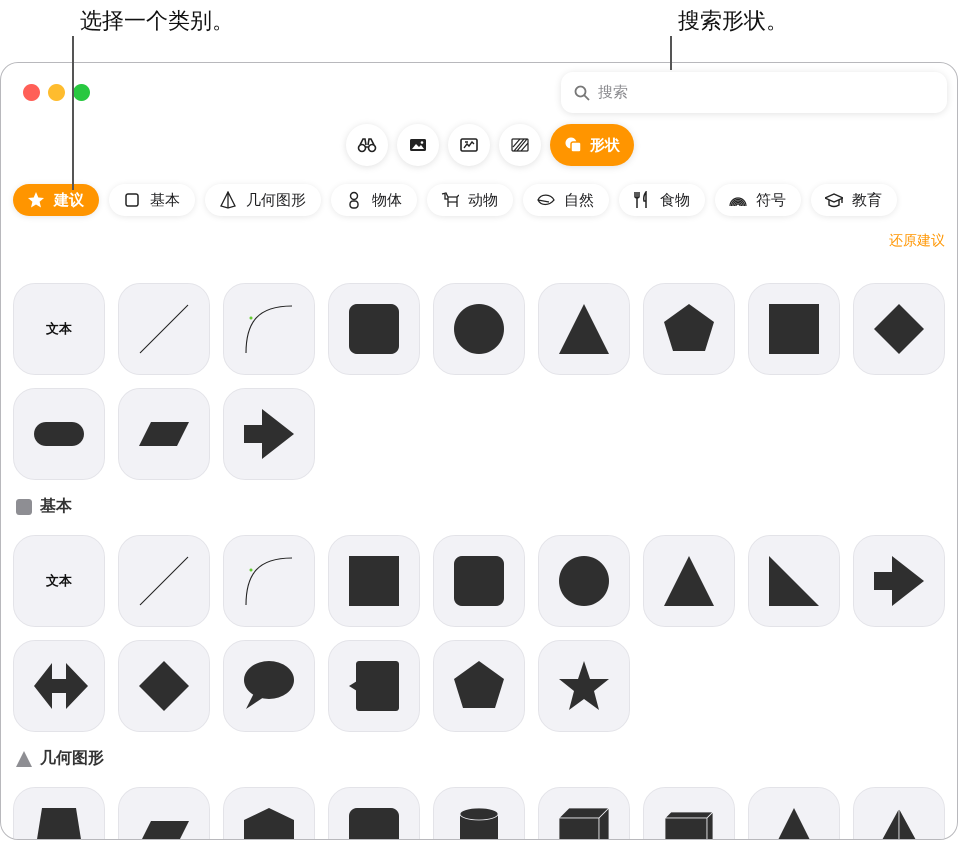 The image size is (958, 843). I want to click on zoom-button, so click(81, 92).